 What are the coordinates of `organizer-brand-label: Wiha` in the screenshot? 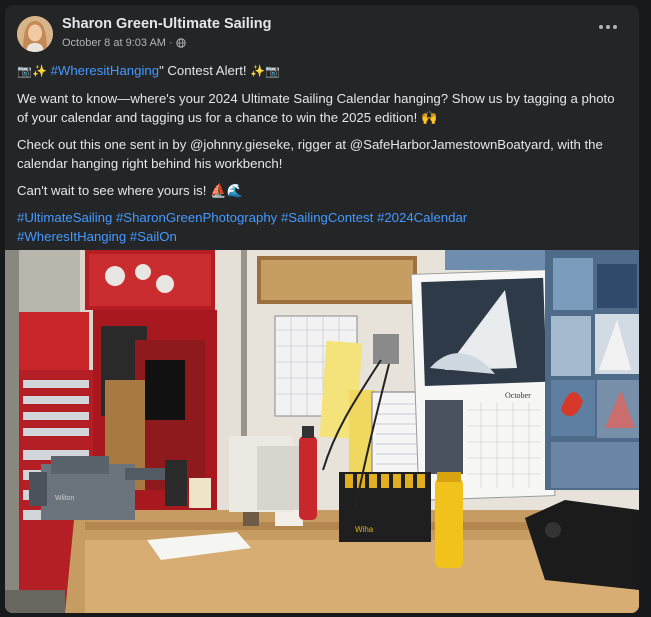 It's located at (364, 529).